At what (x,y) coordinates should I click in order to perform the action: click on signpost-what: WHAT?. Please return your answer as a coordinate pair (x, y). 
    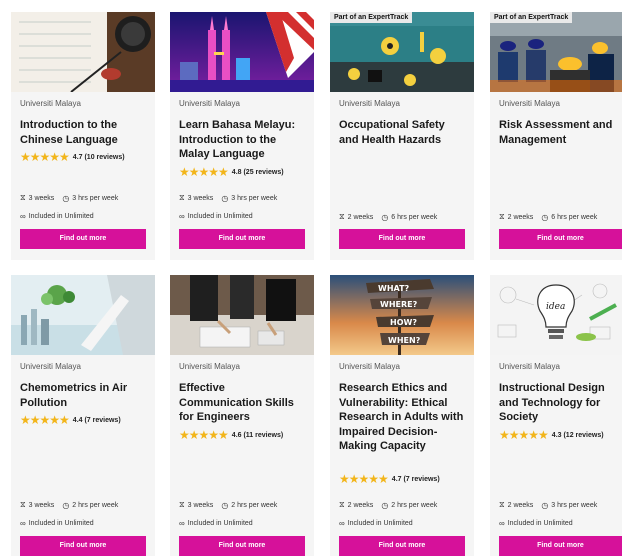
    Looking at the image, I should click on (394, 288).